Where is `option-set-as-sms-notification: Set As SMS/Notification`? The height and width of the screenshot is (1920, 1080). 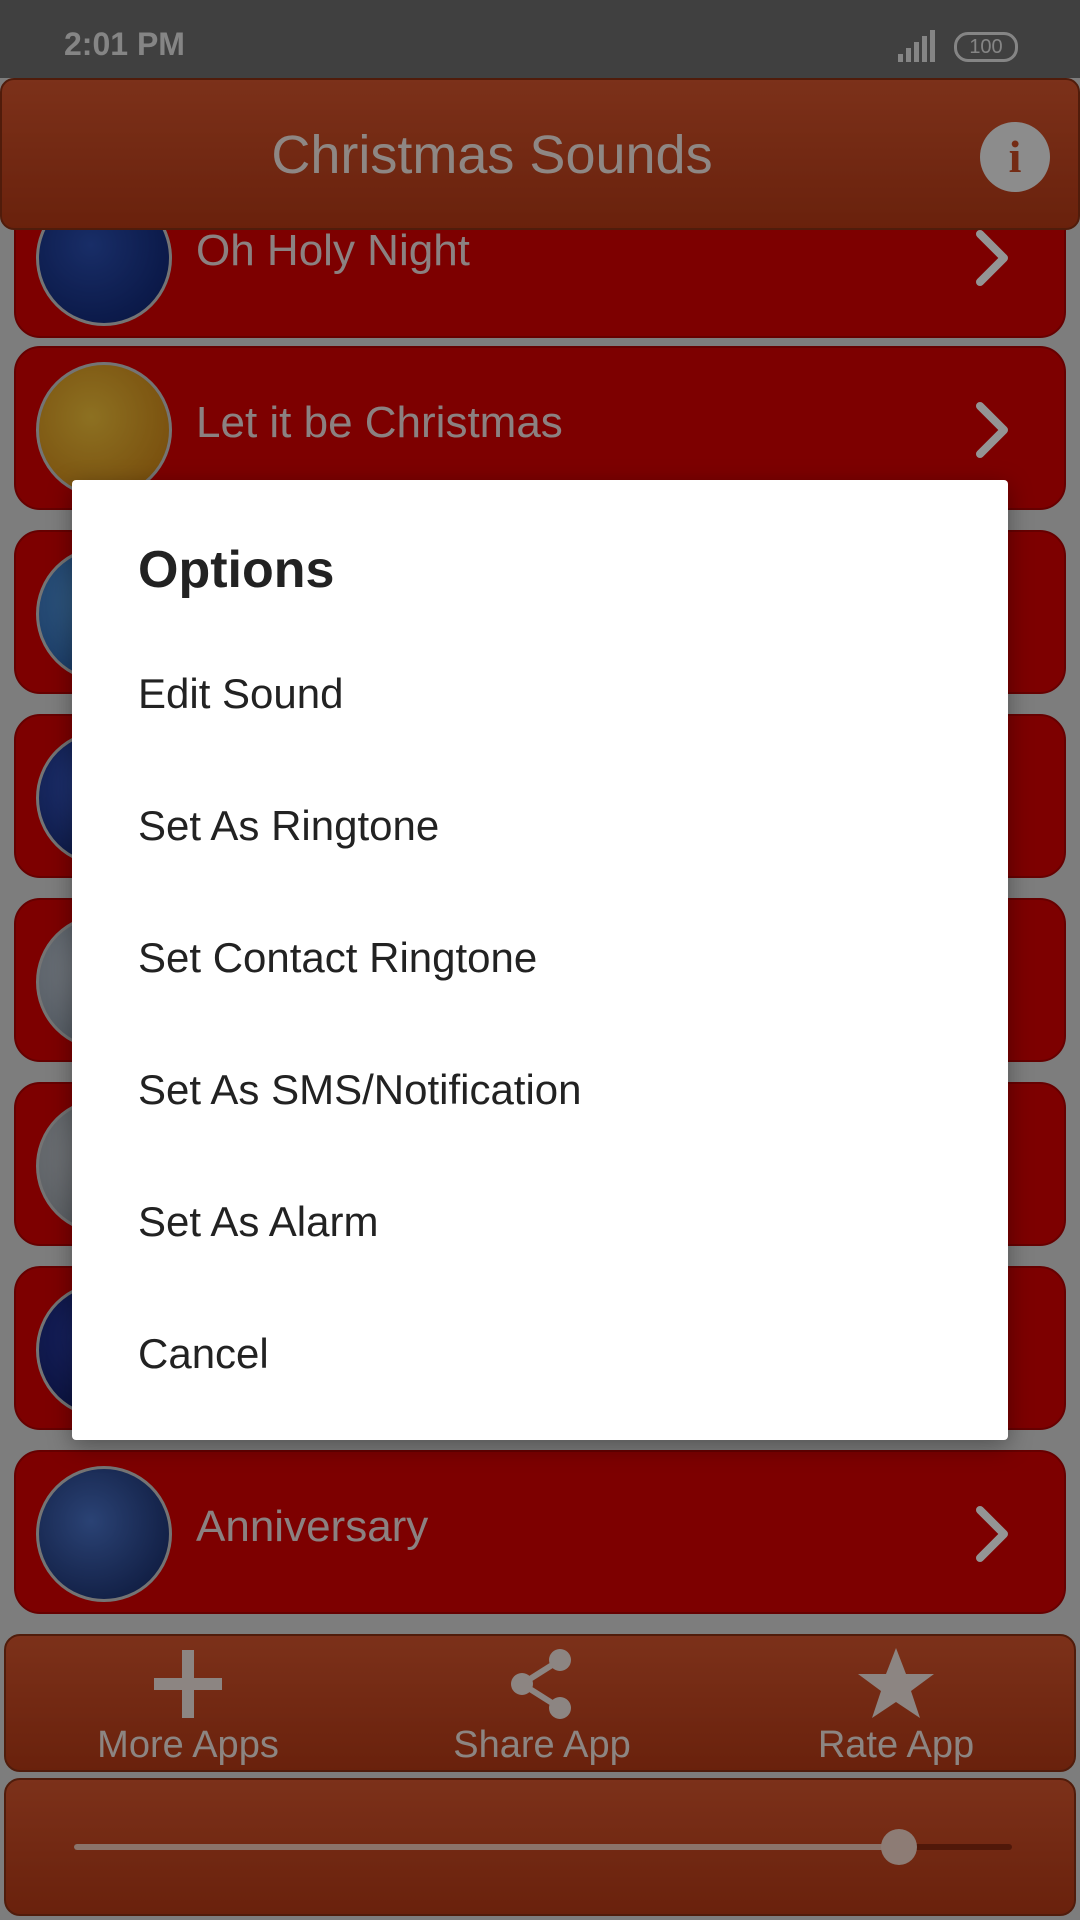 option-set-as-sms-notification: Set As SMS/Notification is located at coordinates (540, 1090).